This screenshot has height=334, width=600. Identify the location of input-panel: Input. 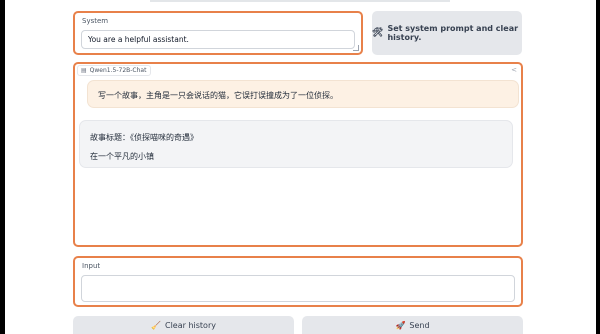
(298, 281).